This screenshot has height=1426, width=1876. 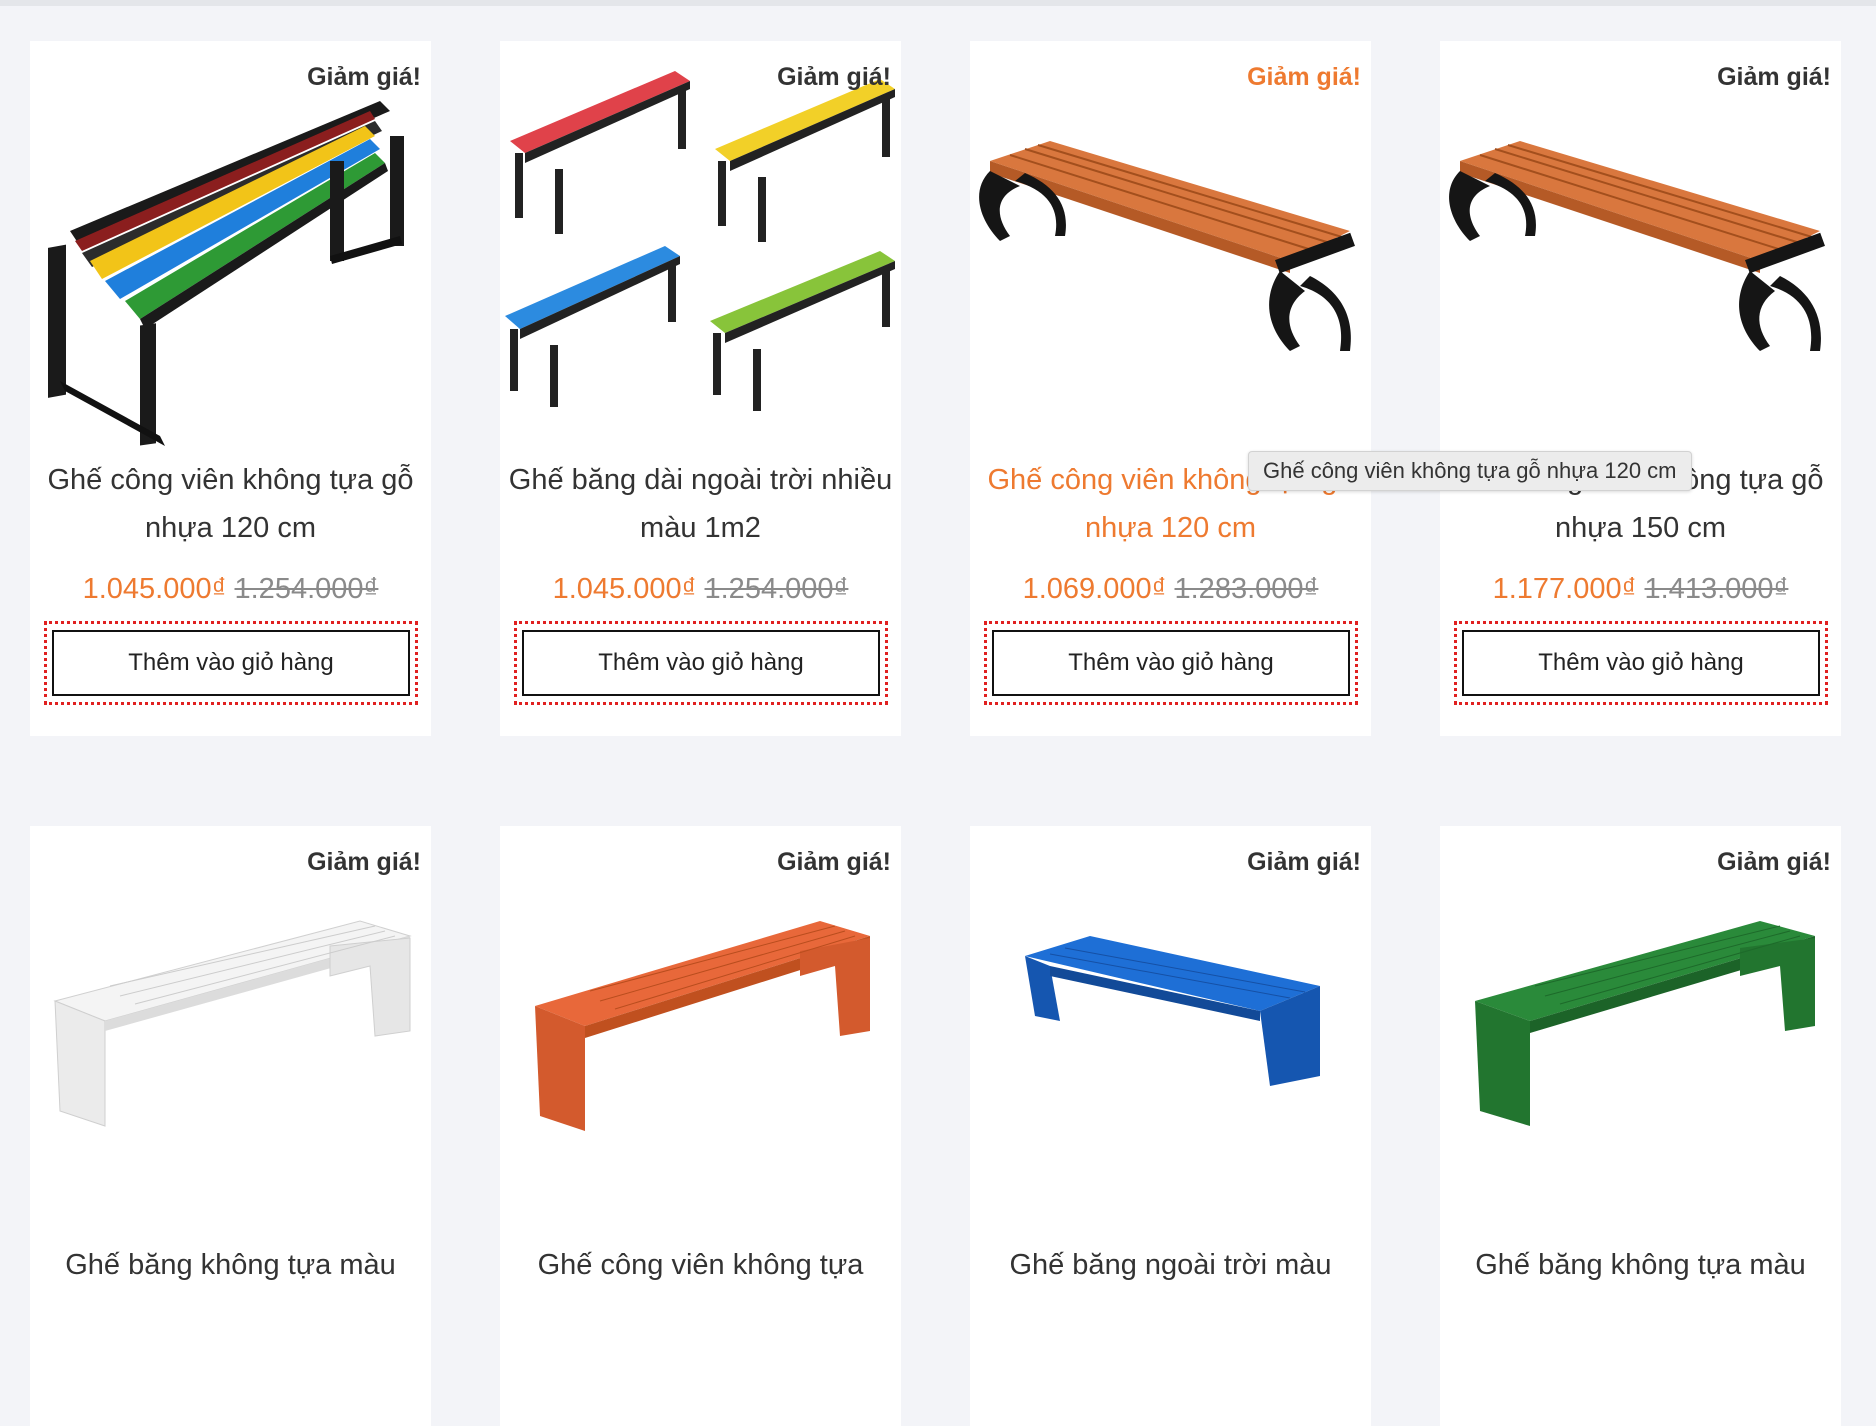 I want to click on product-card: Giảm giá! Ghế băng ngoài trời màu, so click(x=1170, y=1126).